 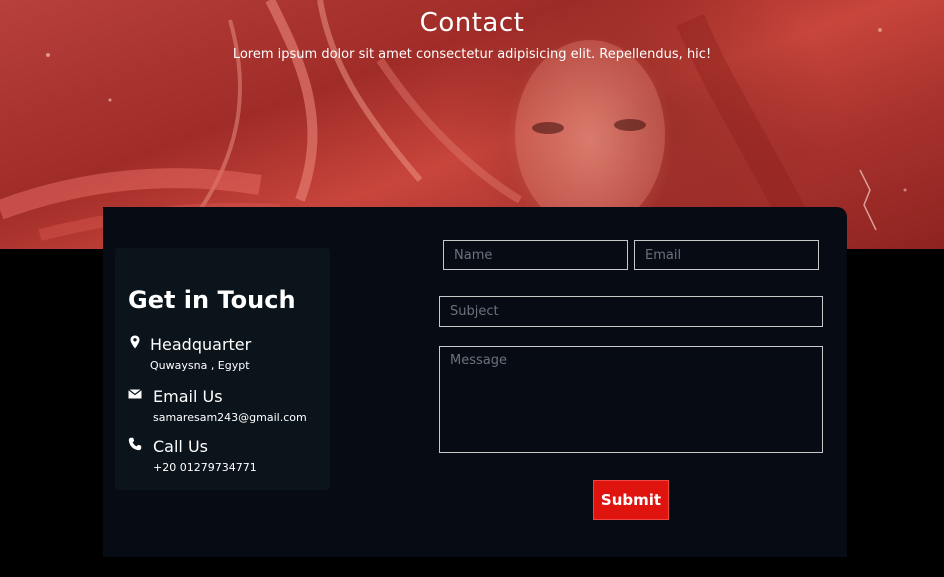 What do you see at coordinates (631, 311) in the screenshot?
I see `subject-input` at bounding box center [631, 311].